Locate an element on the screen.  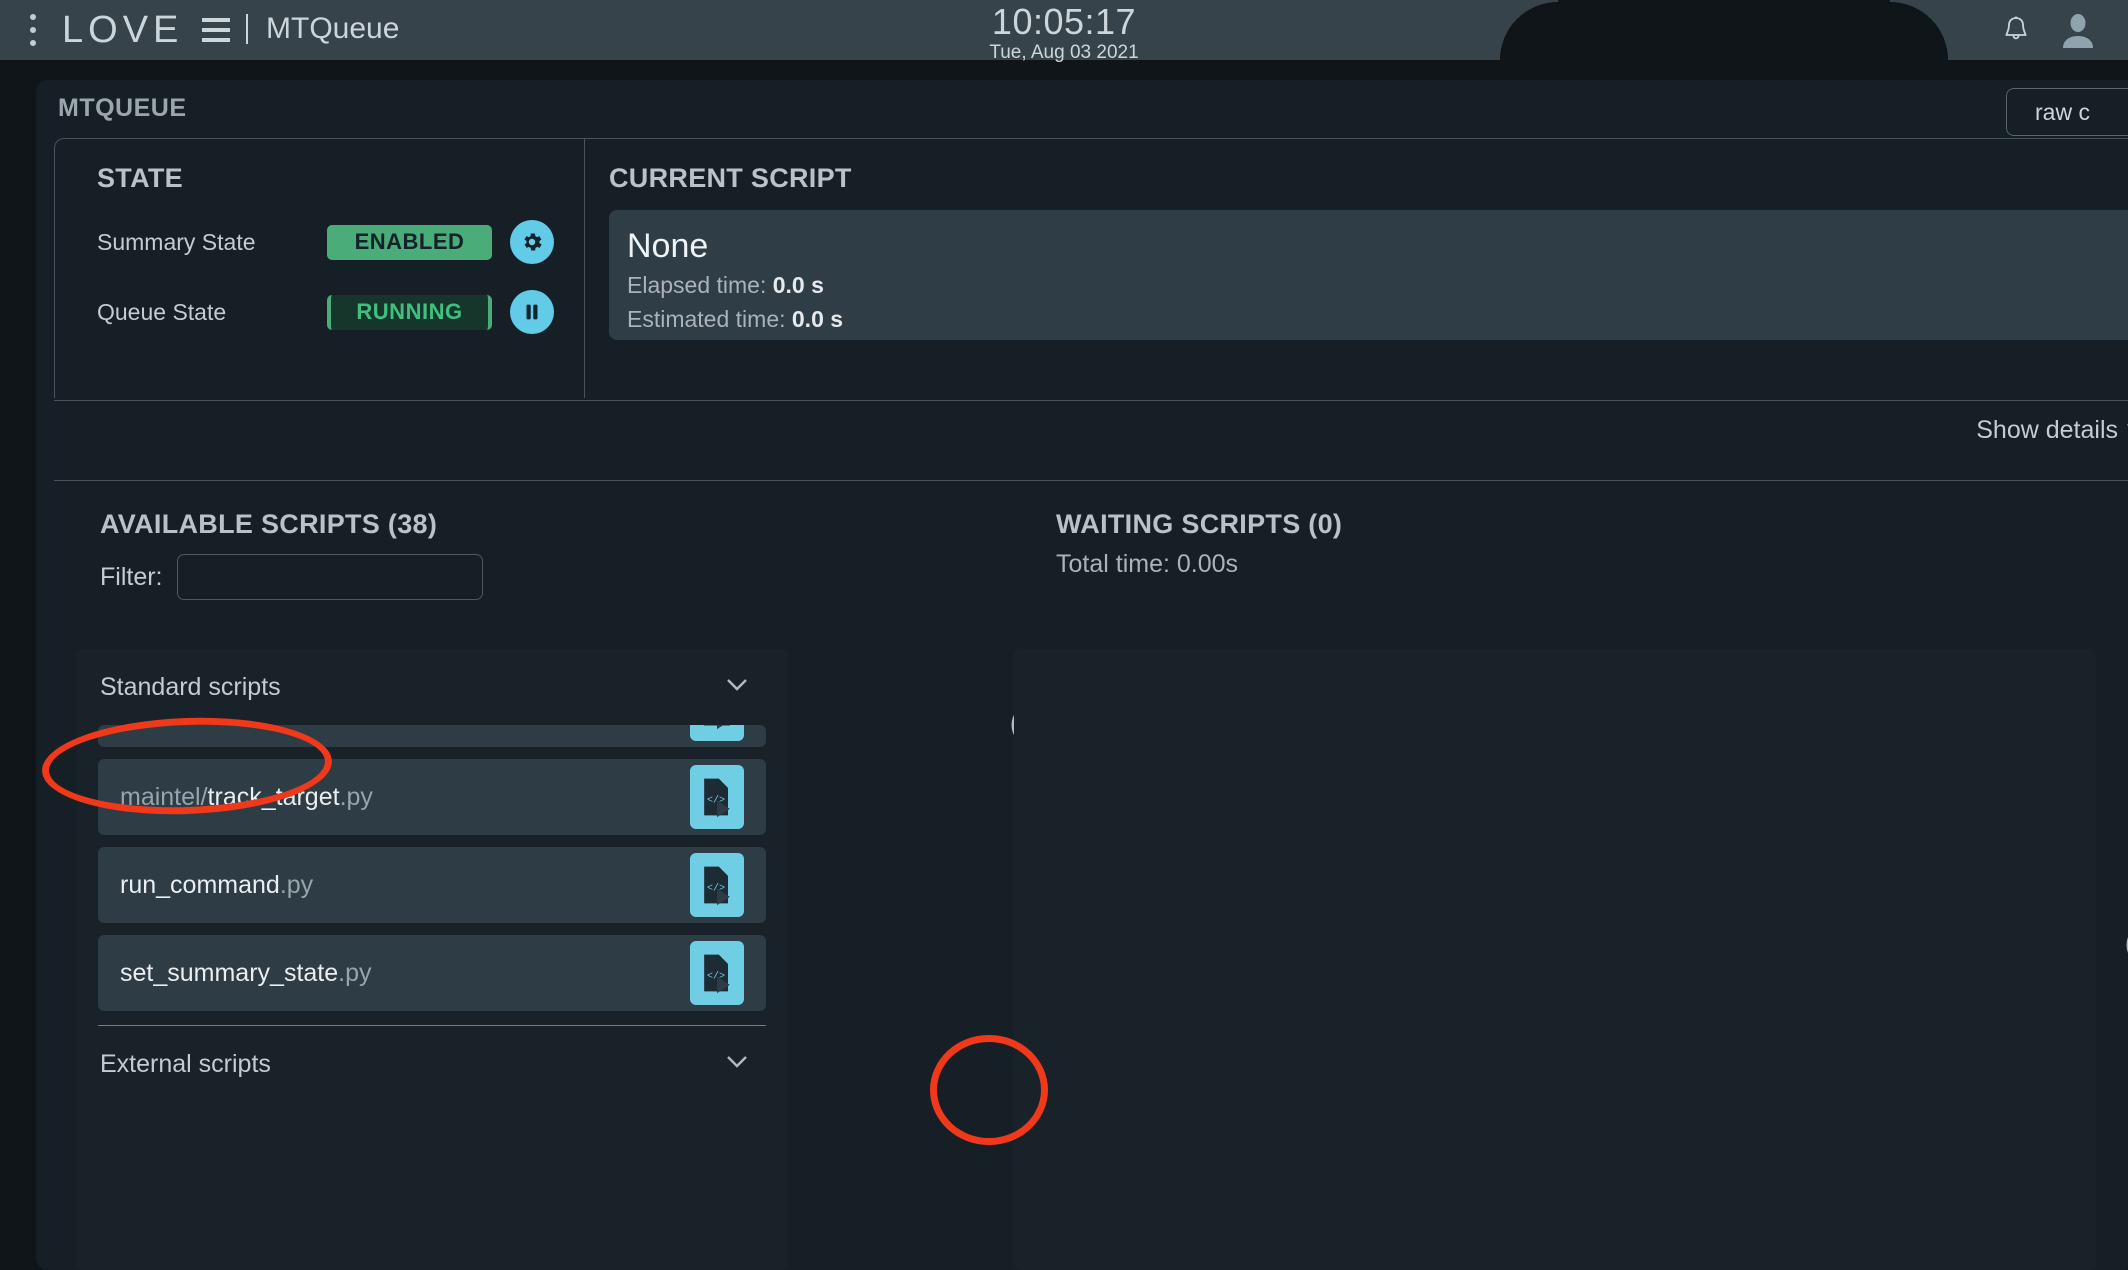
script-basename: track_target is located at coordinates (273, 796).